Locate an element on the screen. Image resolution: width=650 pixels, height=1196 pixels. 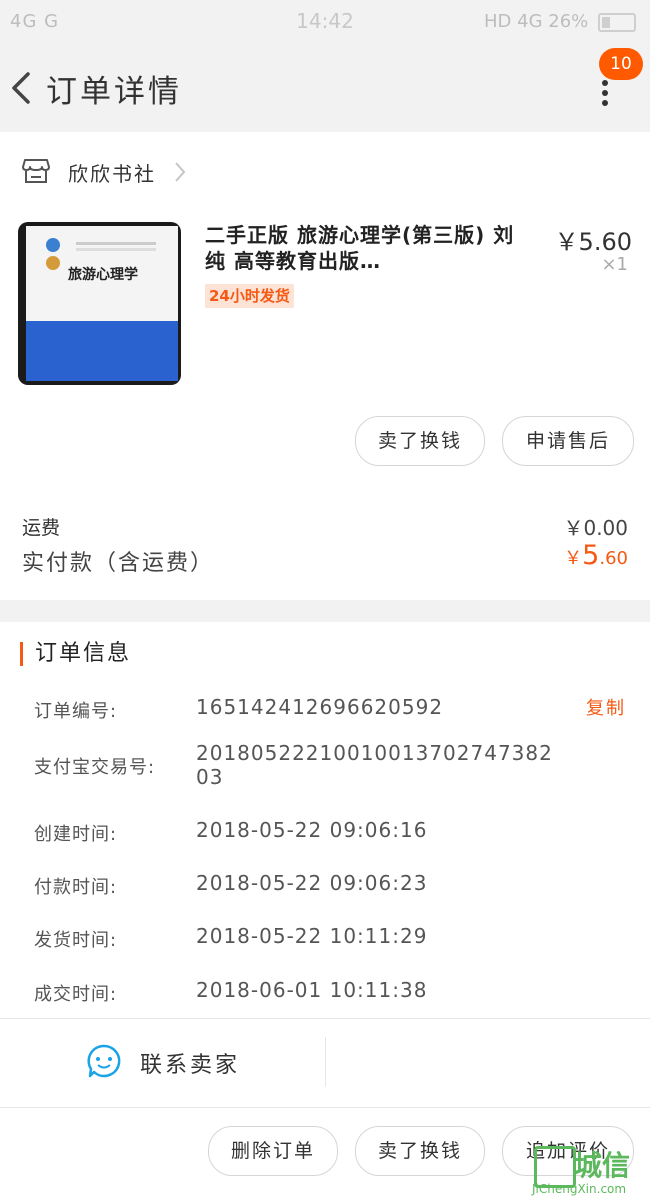
shipping-value: ￥0.00 is located at coordinates (595, 528).